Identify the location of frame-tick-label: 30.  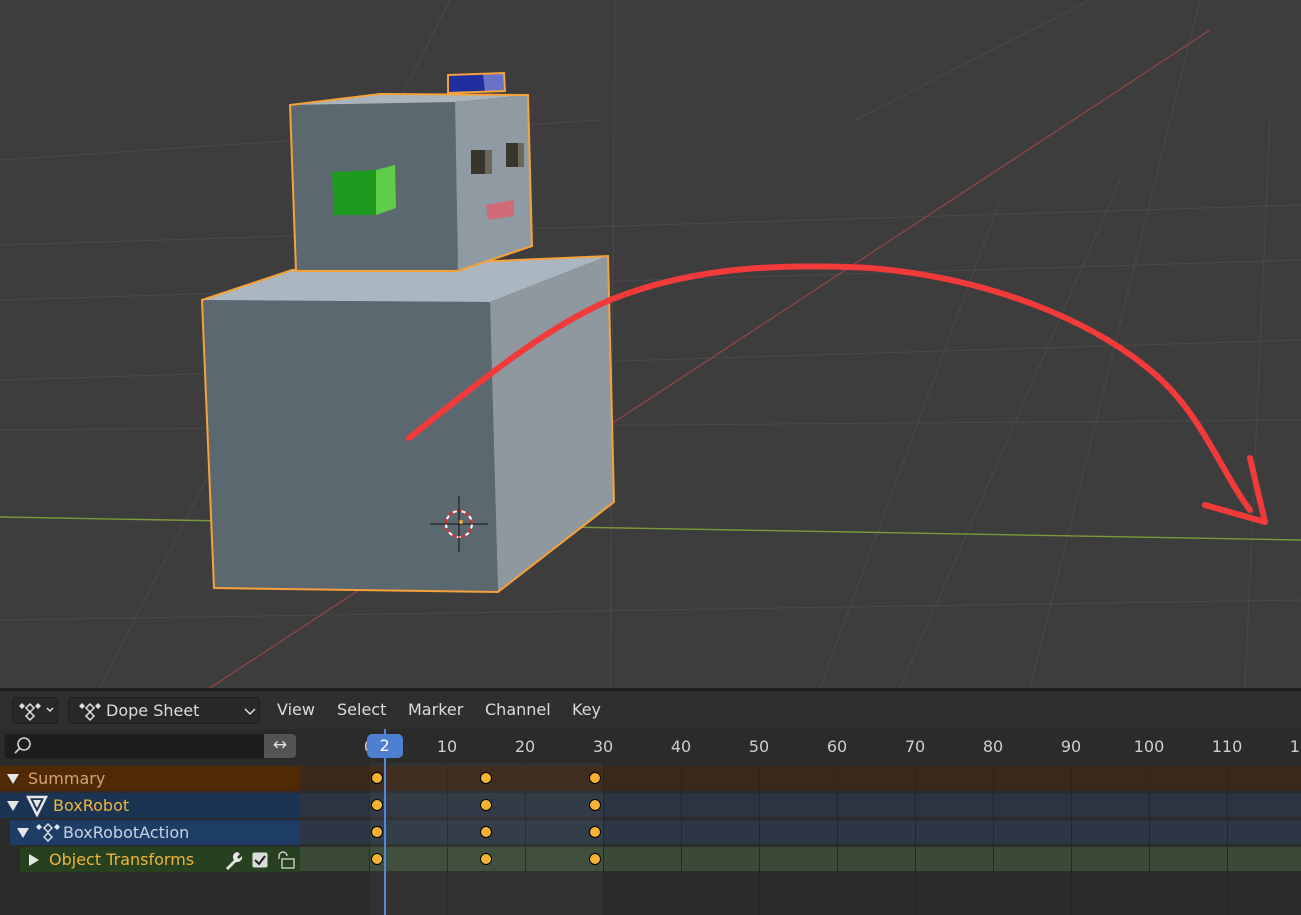
(603, 746).